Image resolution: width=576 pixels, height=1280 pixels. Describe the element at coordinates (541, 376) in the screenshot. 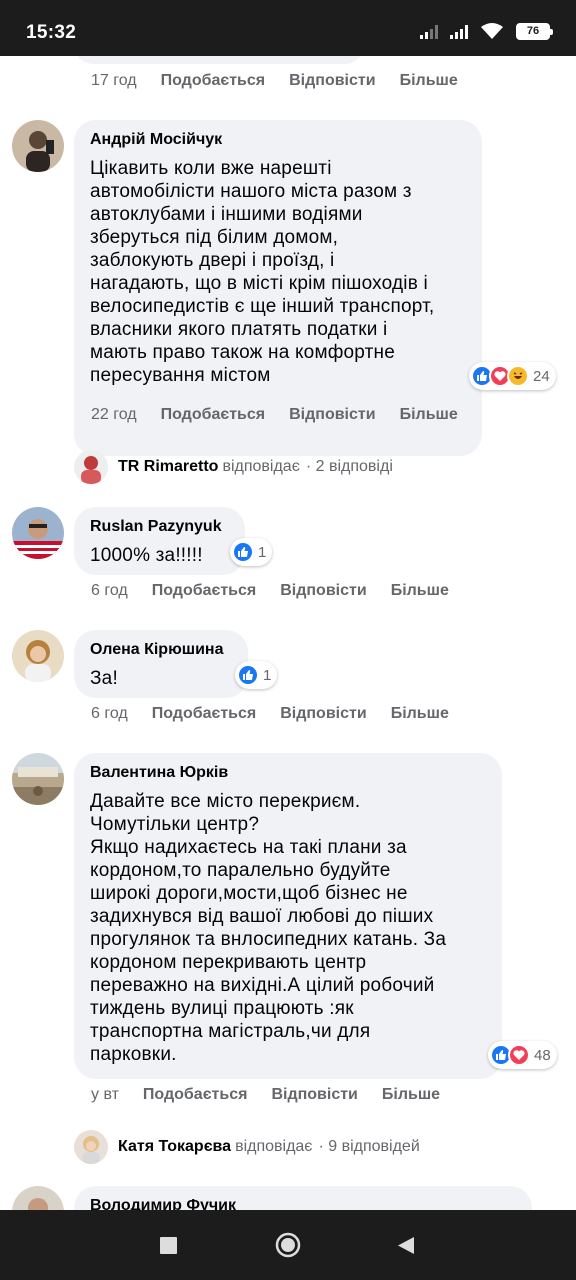

I see `reaction-count: 24` at that location.